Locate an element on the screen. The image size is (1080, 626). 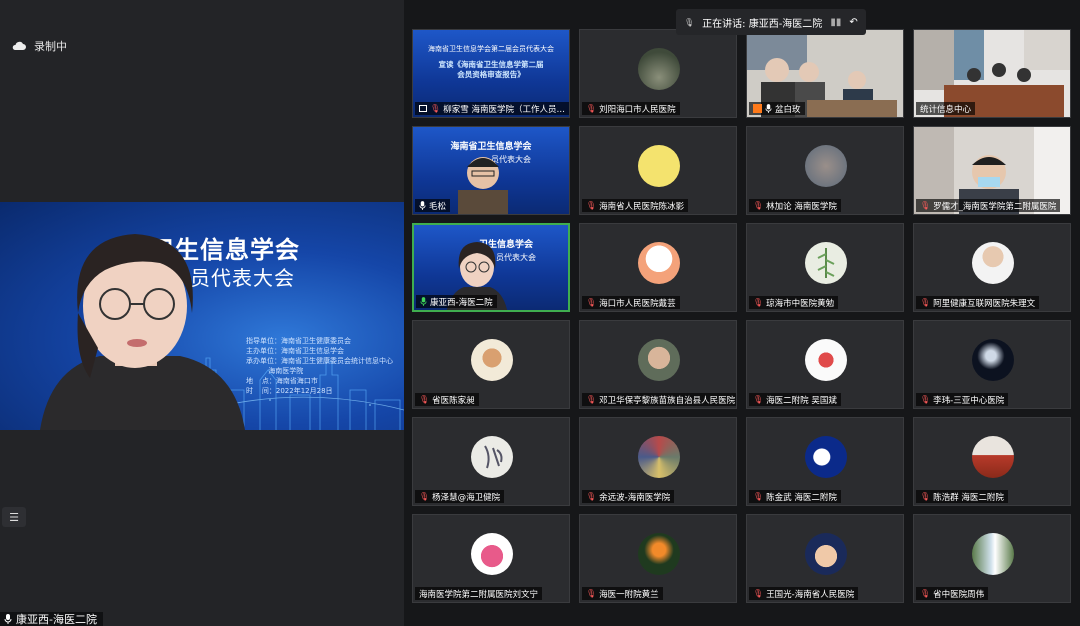
participant-tile-active-speaker: 卫生信息学会 员代表大会 康亚西-海医二院 is located at coordinates (491, 267).